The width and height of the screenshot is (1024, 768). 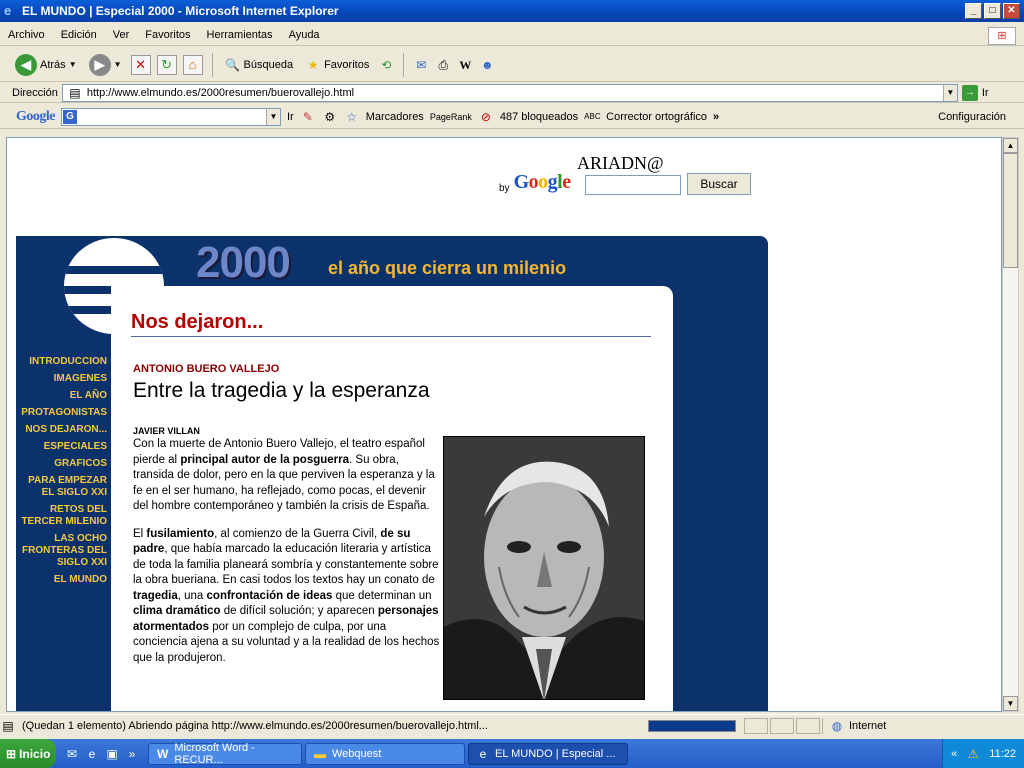 I want to click on buscar-button: Buscar, so click(x=719, y=184).